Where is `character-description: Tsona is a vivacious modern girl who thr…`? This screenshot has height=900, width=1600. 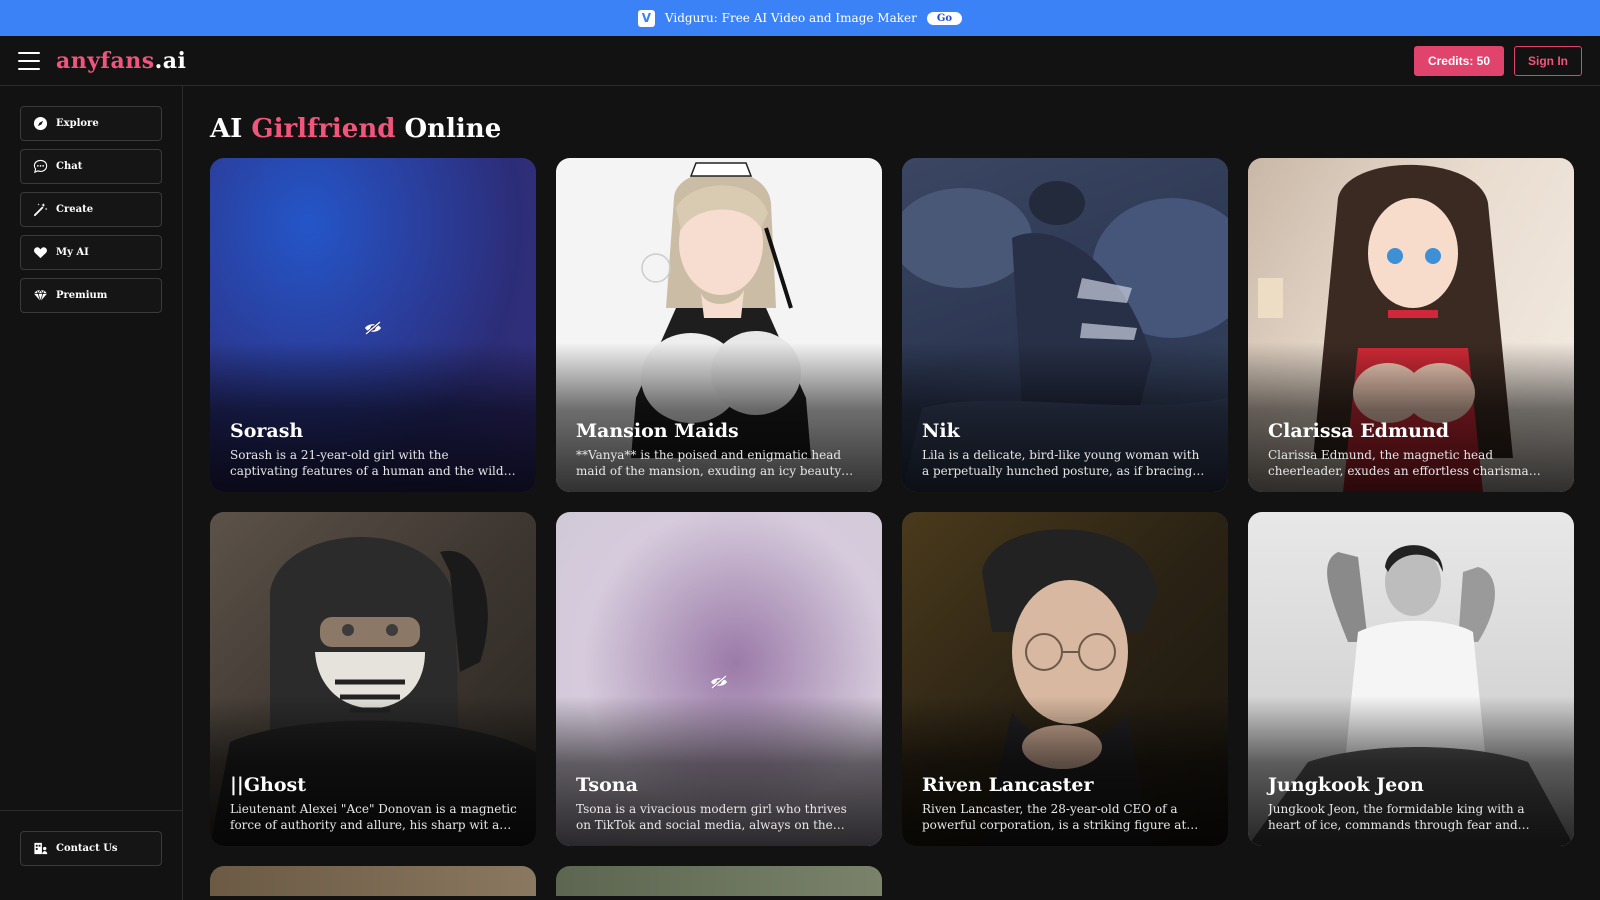 character-description: Tsona is a vivacious modern girl who thr… is located at coordinates (711, 817).